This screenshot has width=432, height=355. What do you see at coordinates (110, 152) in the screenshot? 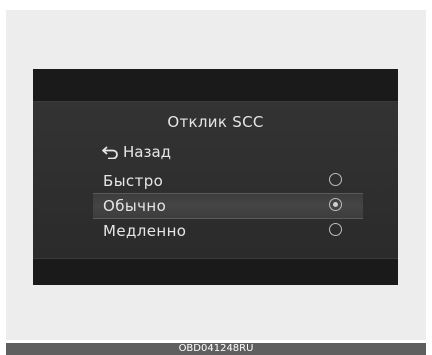
I see `return-arrow-icon` at bounding box center [110, 152].